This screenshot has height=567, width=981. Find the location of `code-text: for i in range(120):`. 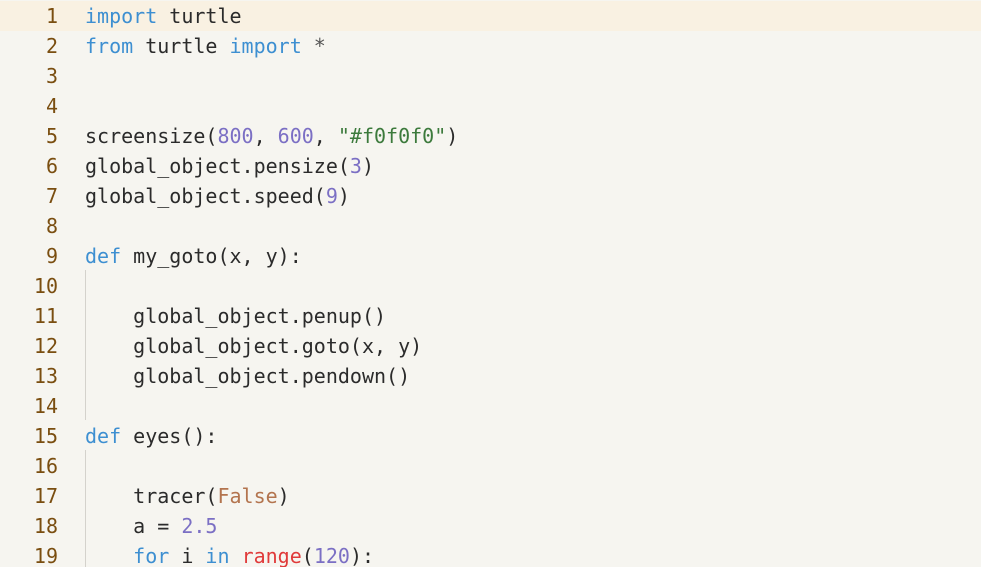

code-text: for i in range(120): is located at coordinates (229, 554).